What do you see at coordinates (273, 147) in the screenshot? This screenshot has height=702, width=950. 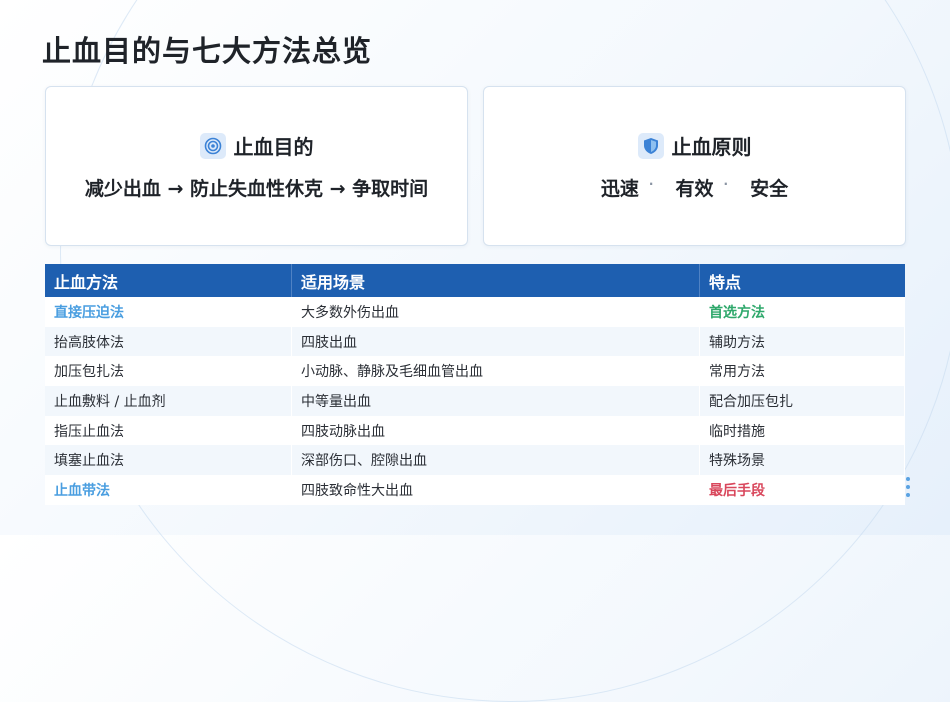 I see `purpose-card-title: 止血目的` at bounding box center [273, 147].